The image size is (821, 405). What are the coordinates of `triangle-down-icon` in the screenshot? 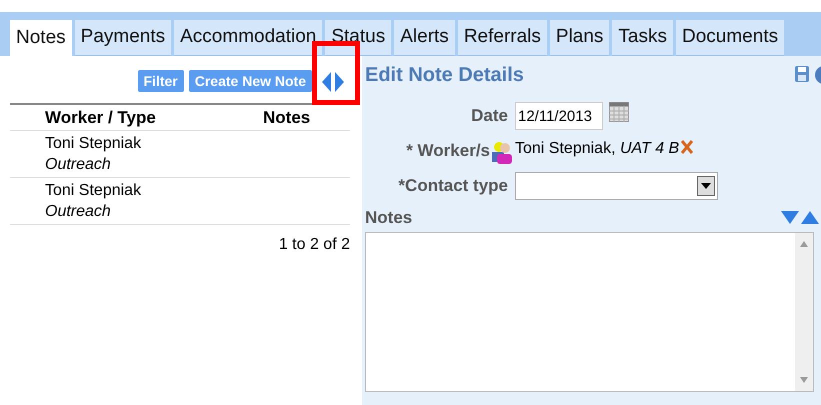 It's located at (790, 217).